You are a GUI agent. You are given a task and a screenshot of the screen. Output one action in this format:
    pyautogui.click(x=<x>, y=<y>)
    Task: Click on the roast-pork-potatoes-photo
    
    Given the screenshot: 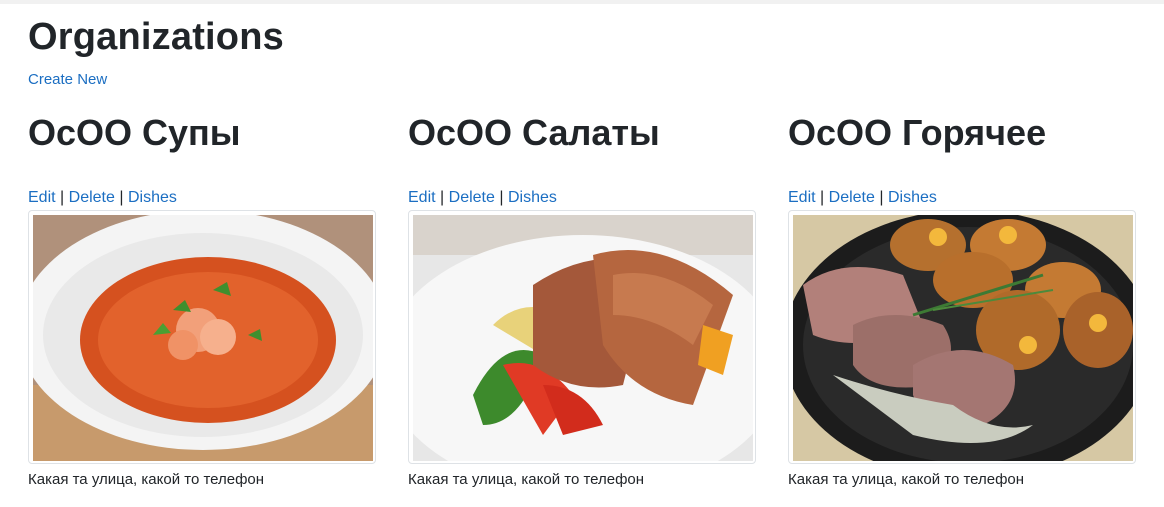 What is the action you would take?
    pyautogui.click(x=963, y=338)
    